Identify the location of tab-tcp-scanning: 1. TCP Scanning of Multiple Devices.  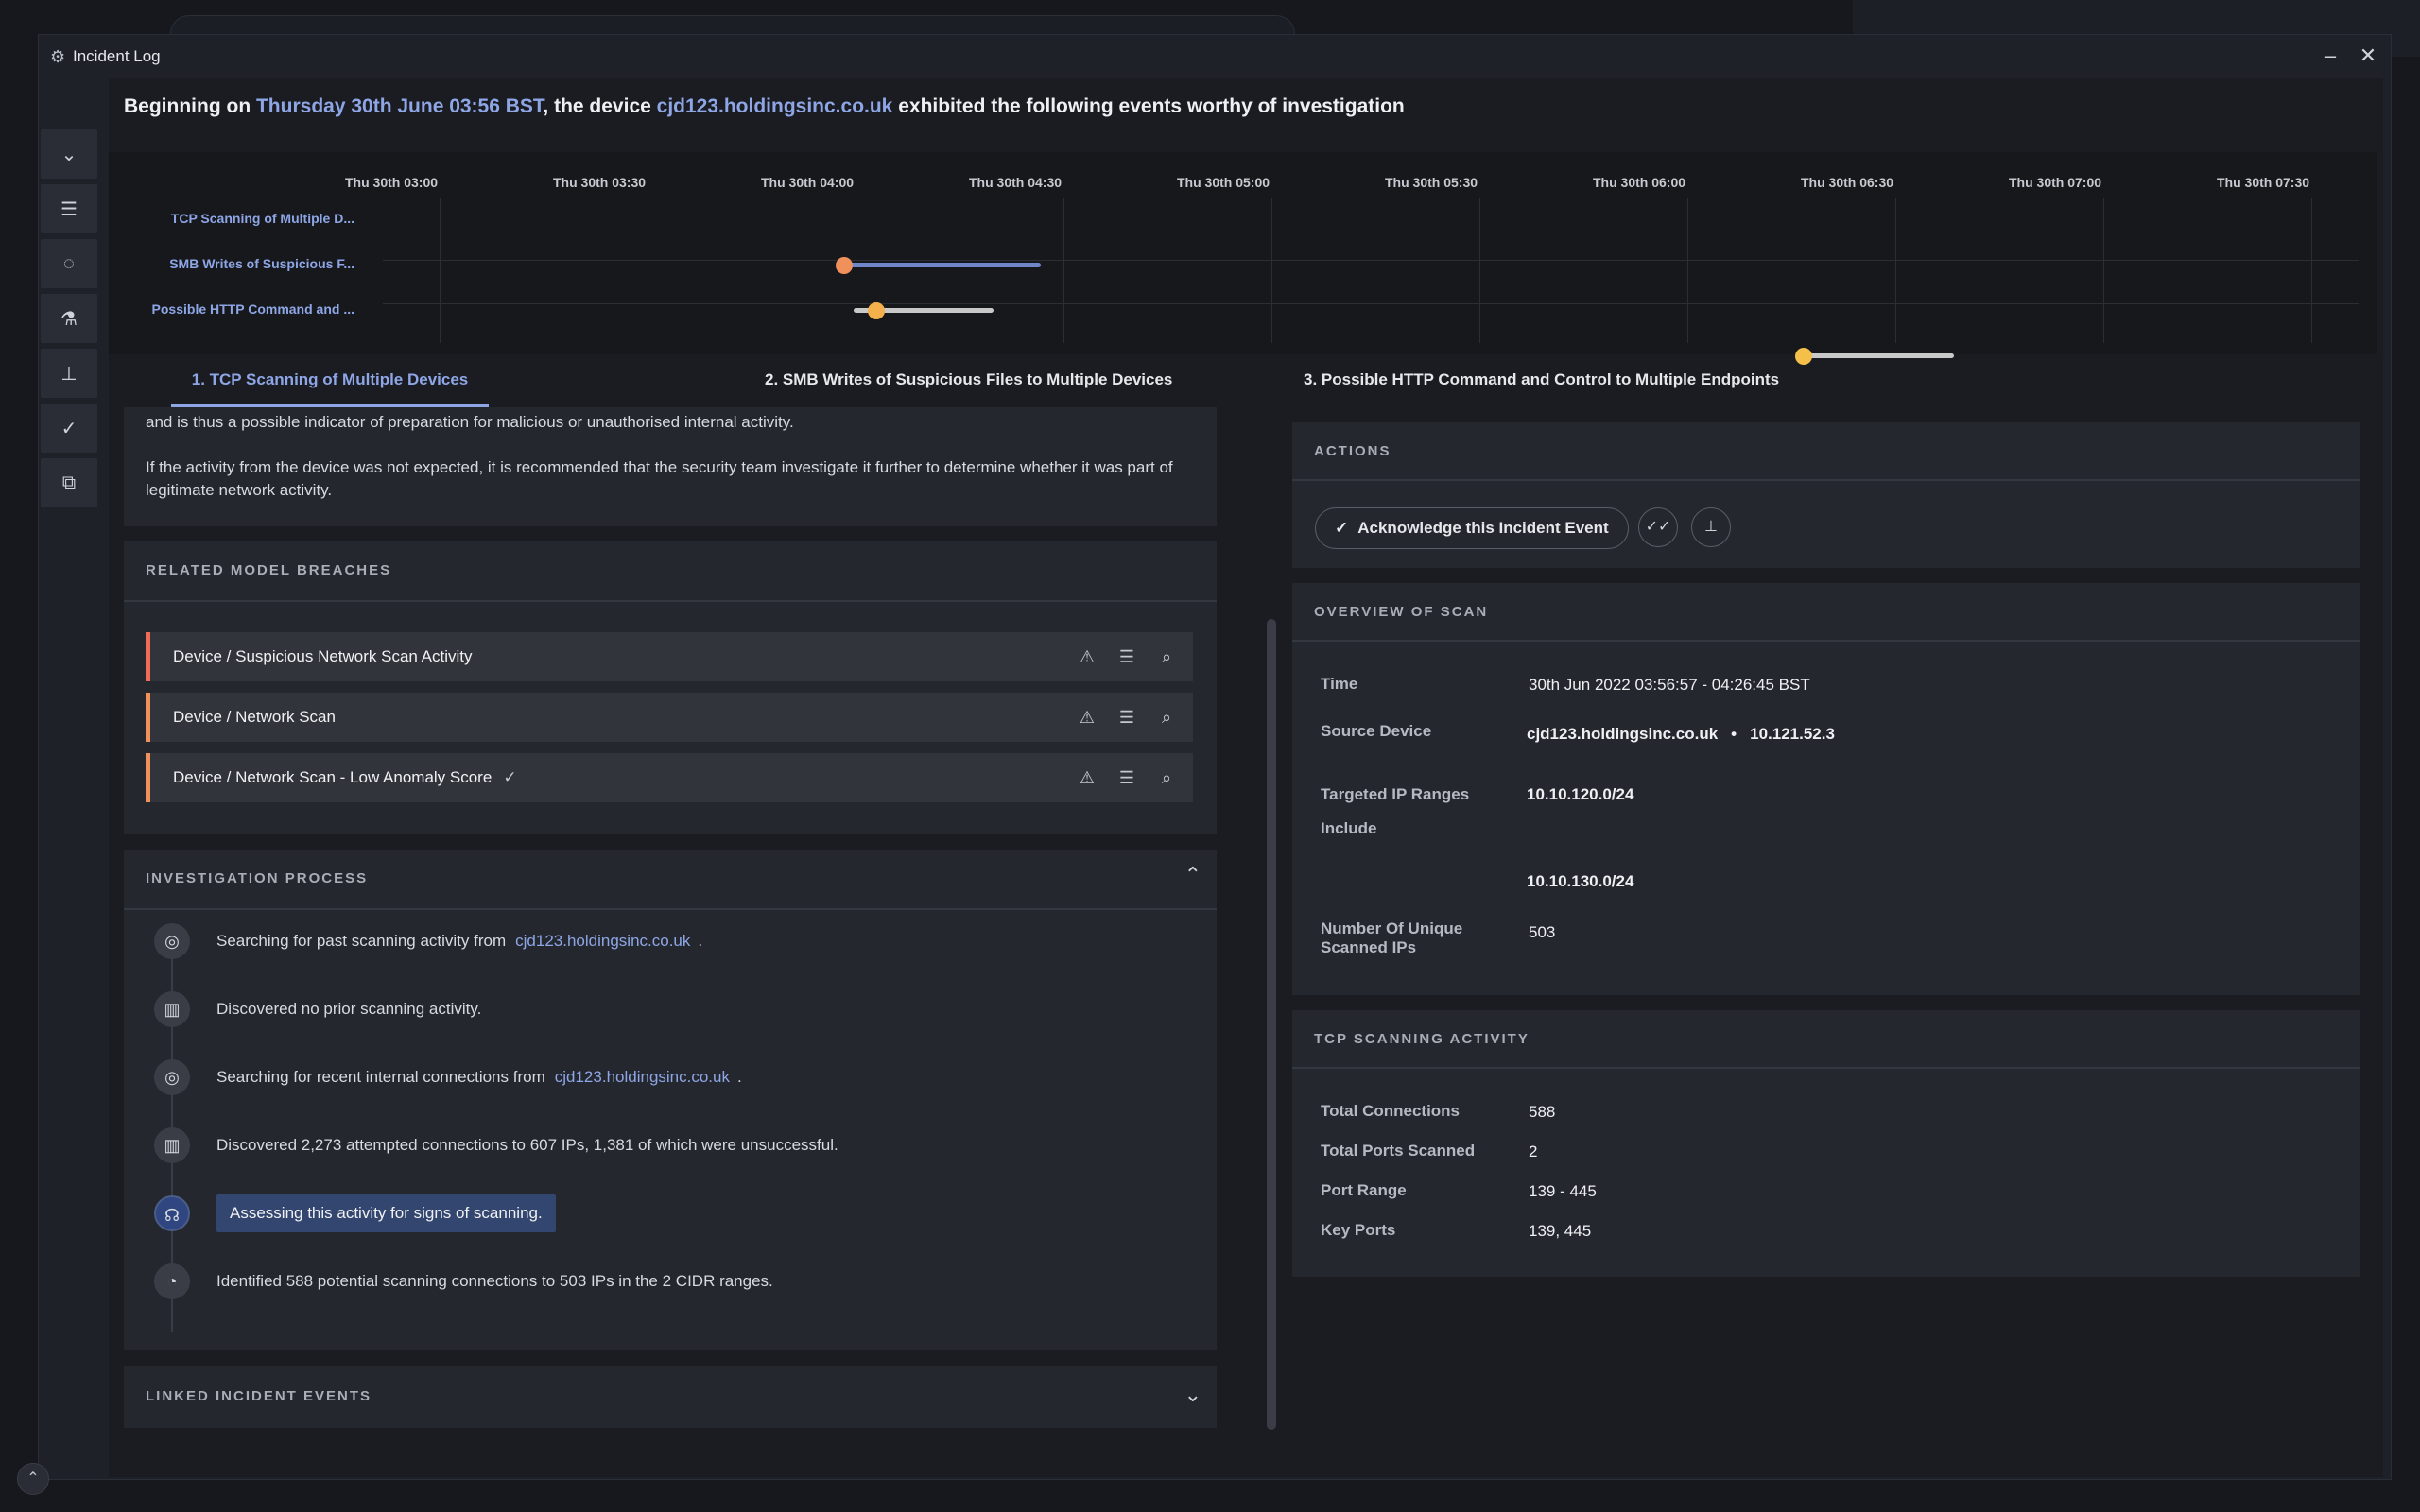
(330, 380).